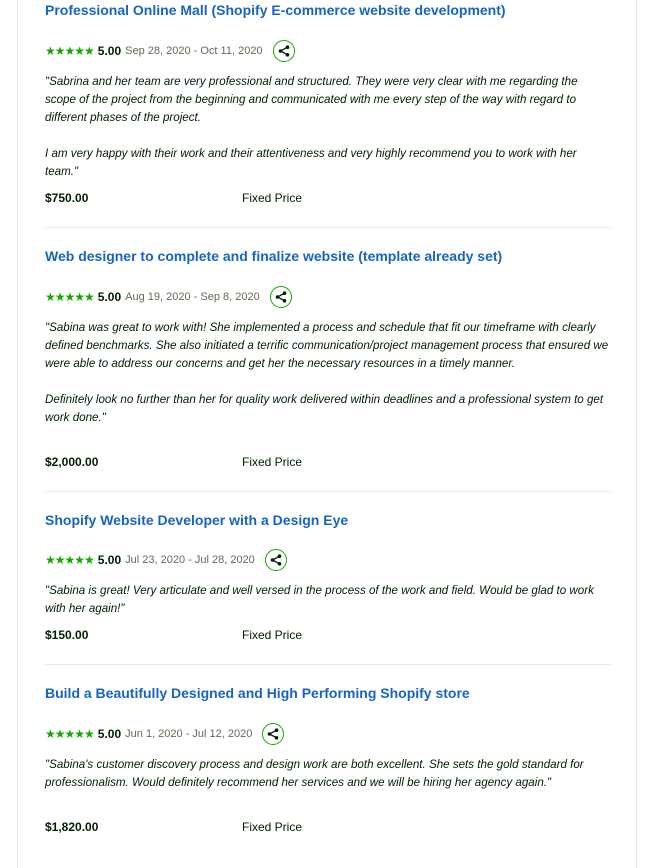  I want to click on rating-row: ★★★★★ 5.00 Sep 28, 2020 - Oct 11, 2020, so click(170, 51).